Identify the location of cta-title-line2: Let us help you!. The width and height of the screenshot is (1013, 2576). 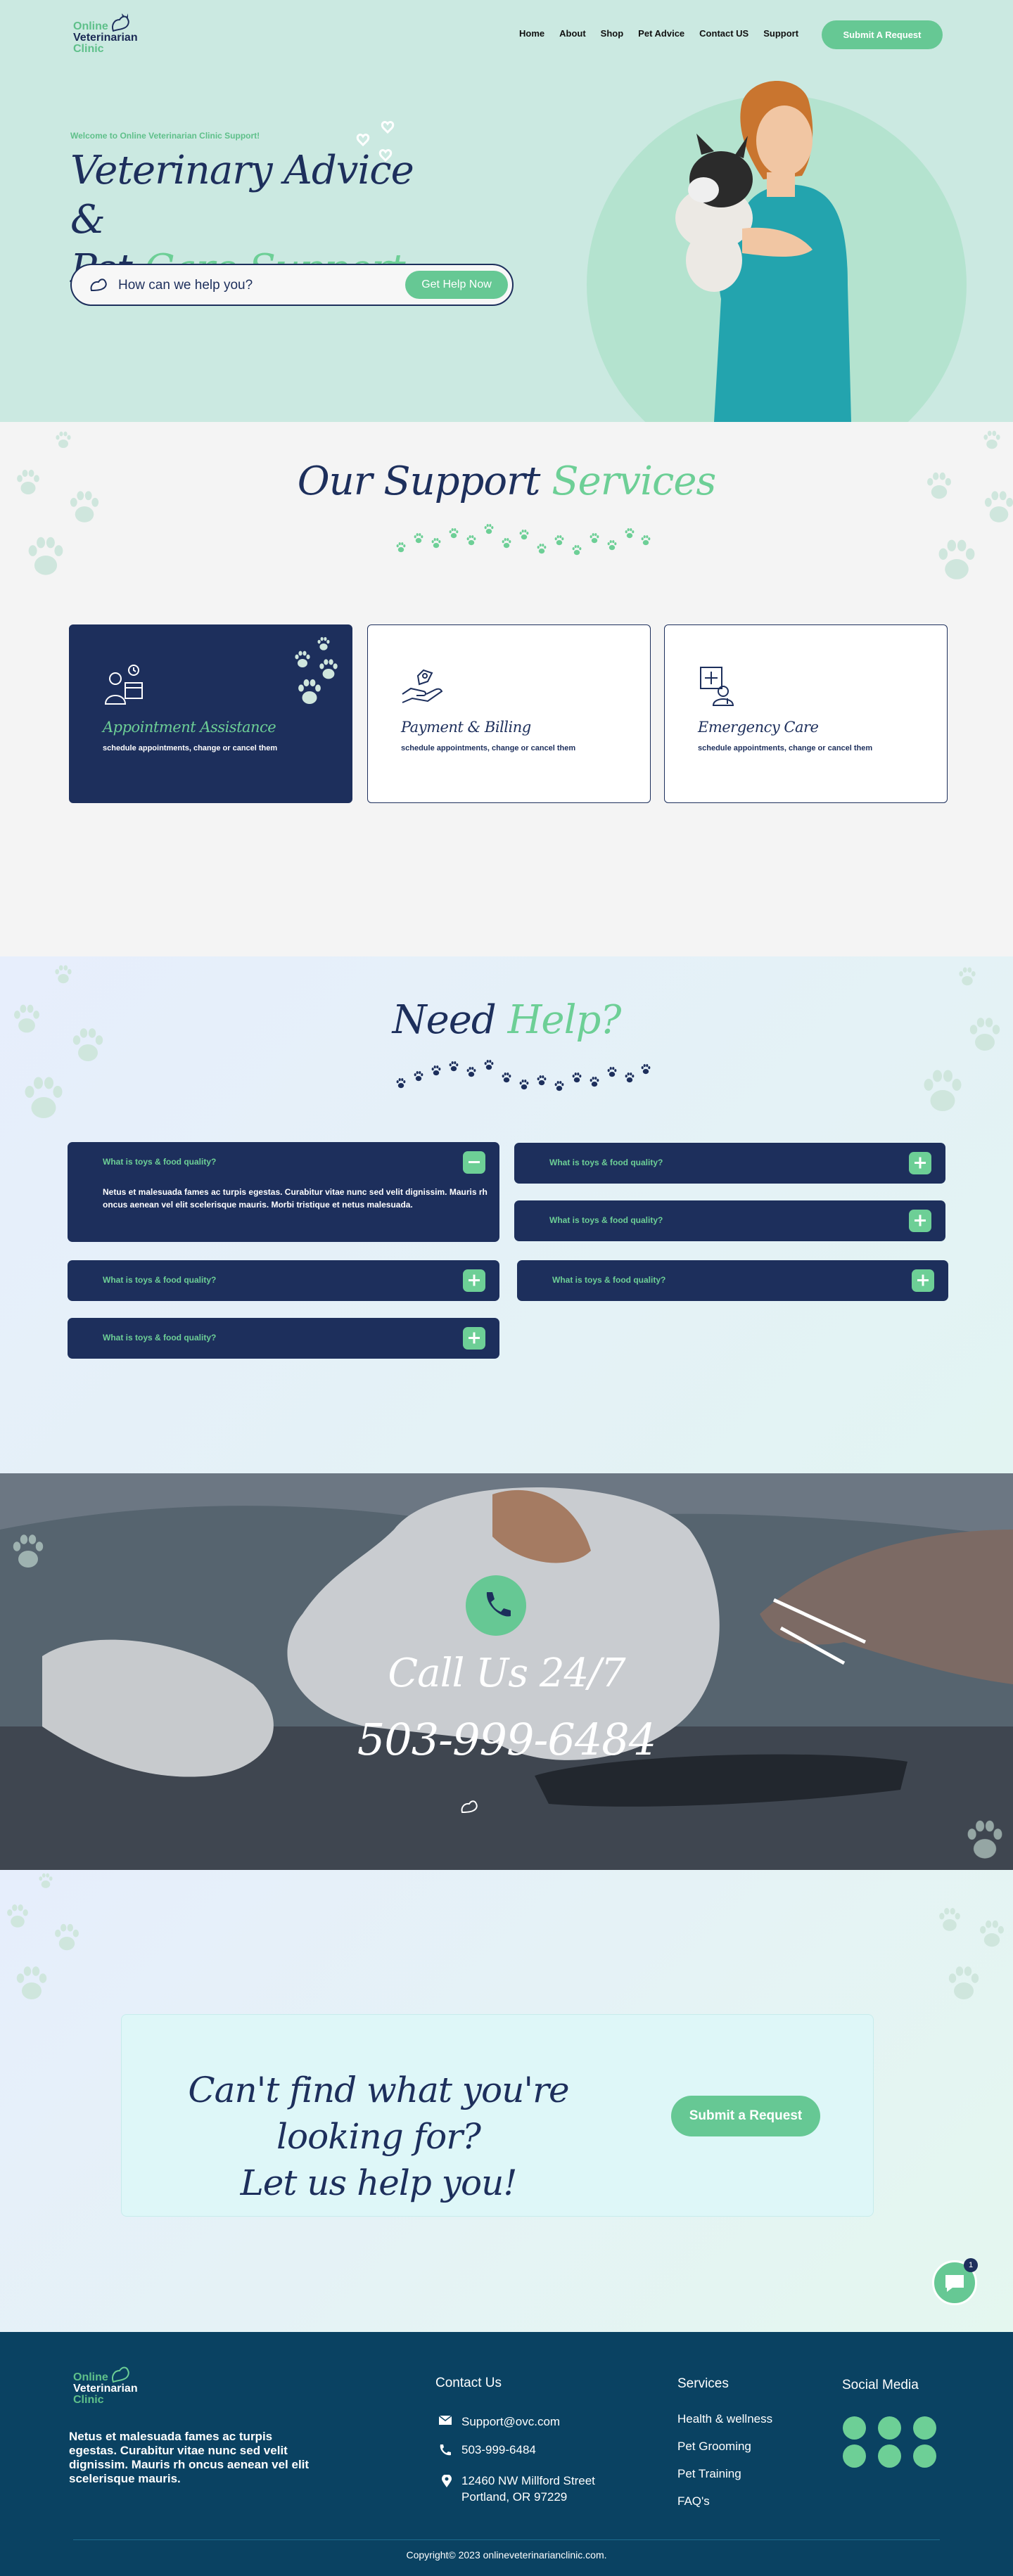
(379, 2182).